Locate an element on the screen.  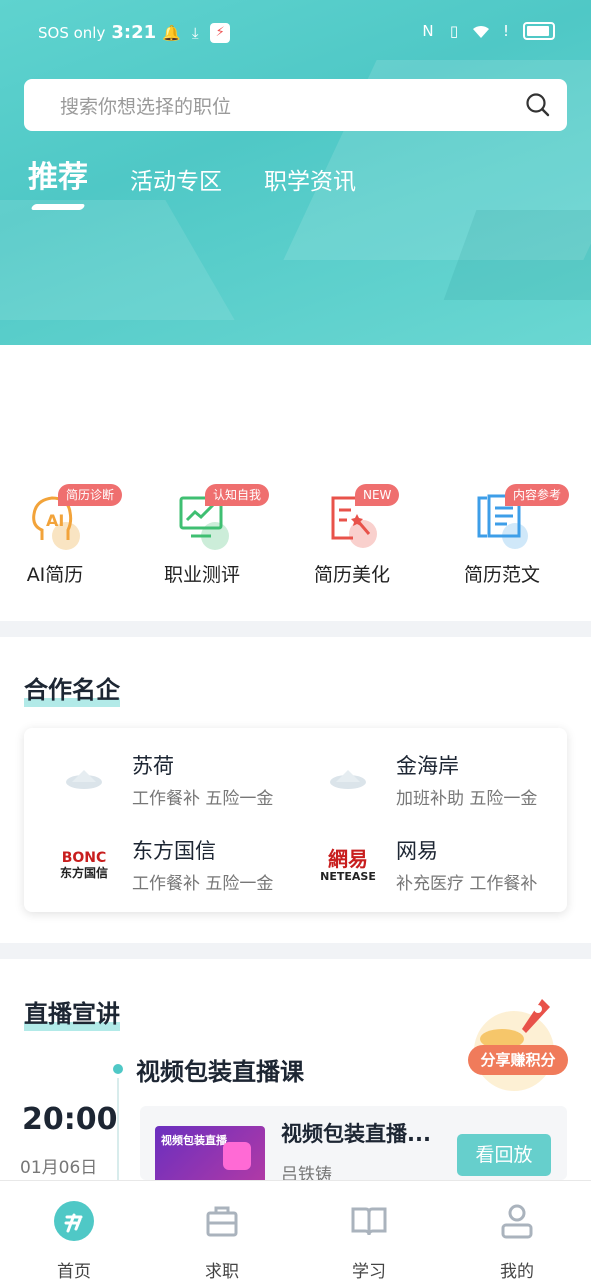
nav-home: 首页 is located at coordinates (74, 1240).